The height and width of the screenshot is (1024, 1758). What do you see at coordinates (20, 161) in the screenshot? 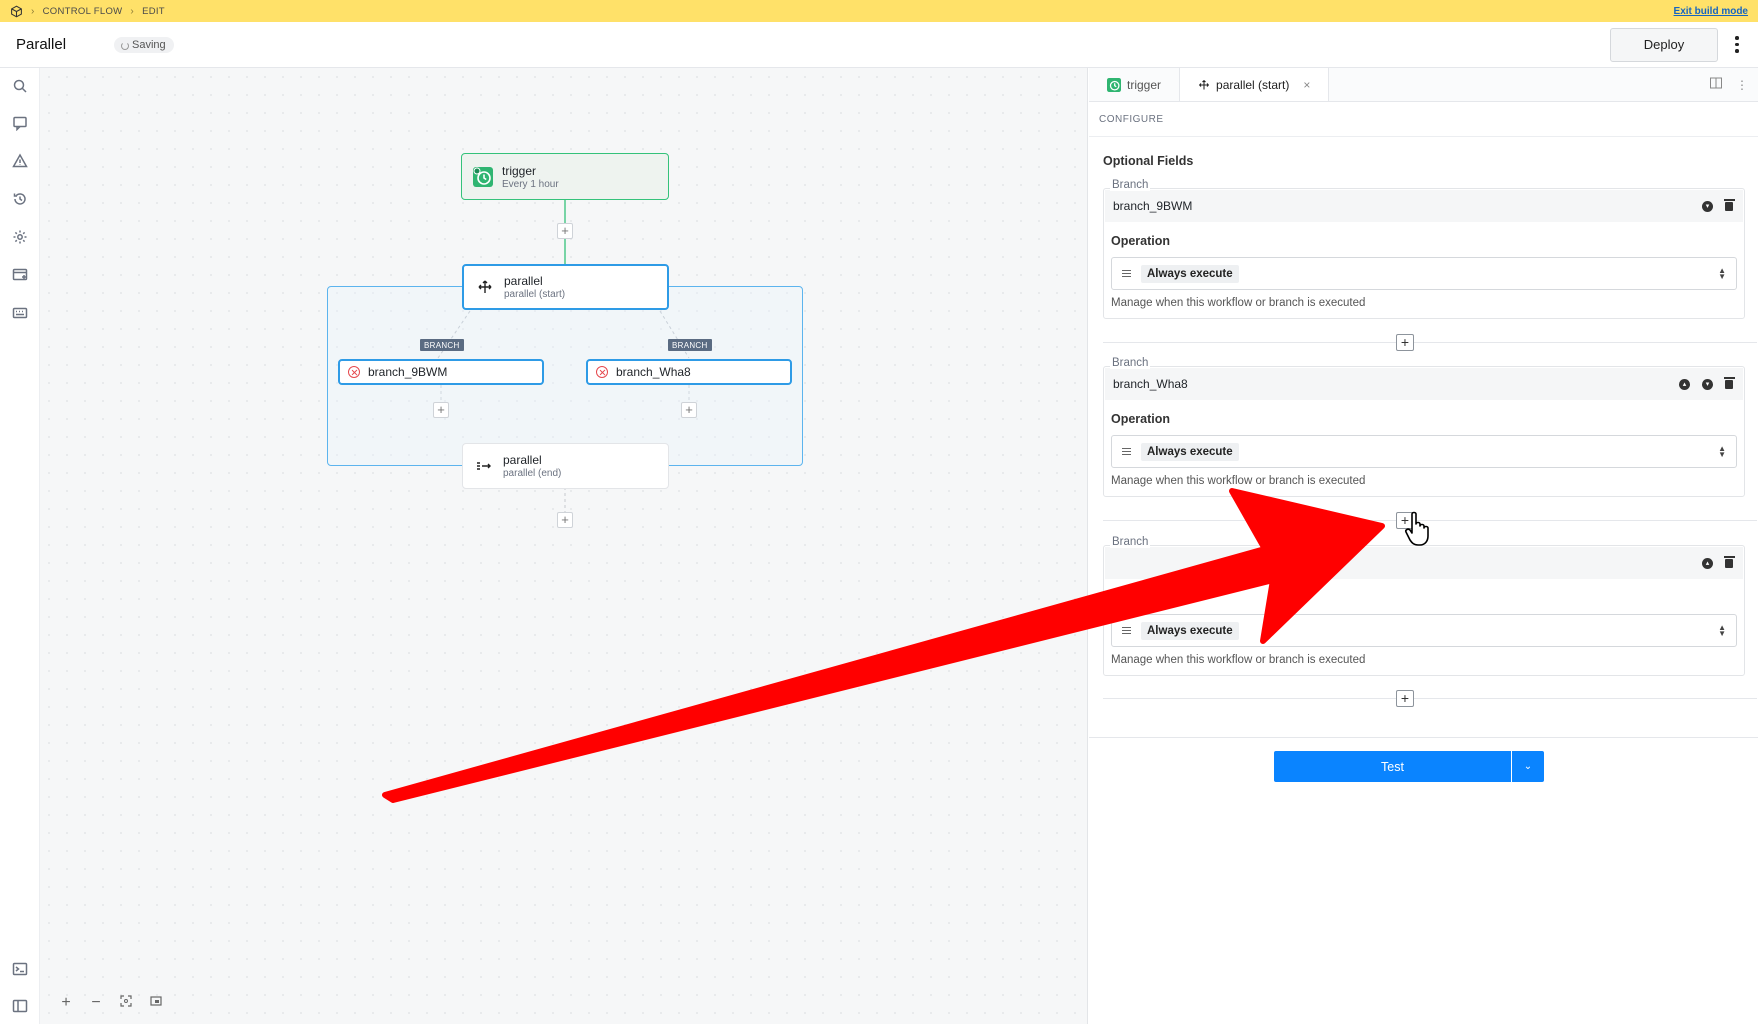
I see `warning-icon` at bounding box center [20, 161].